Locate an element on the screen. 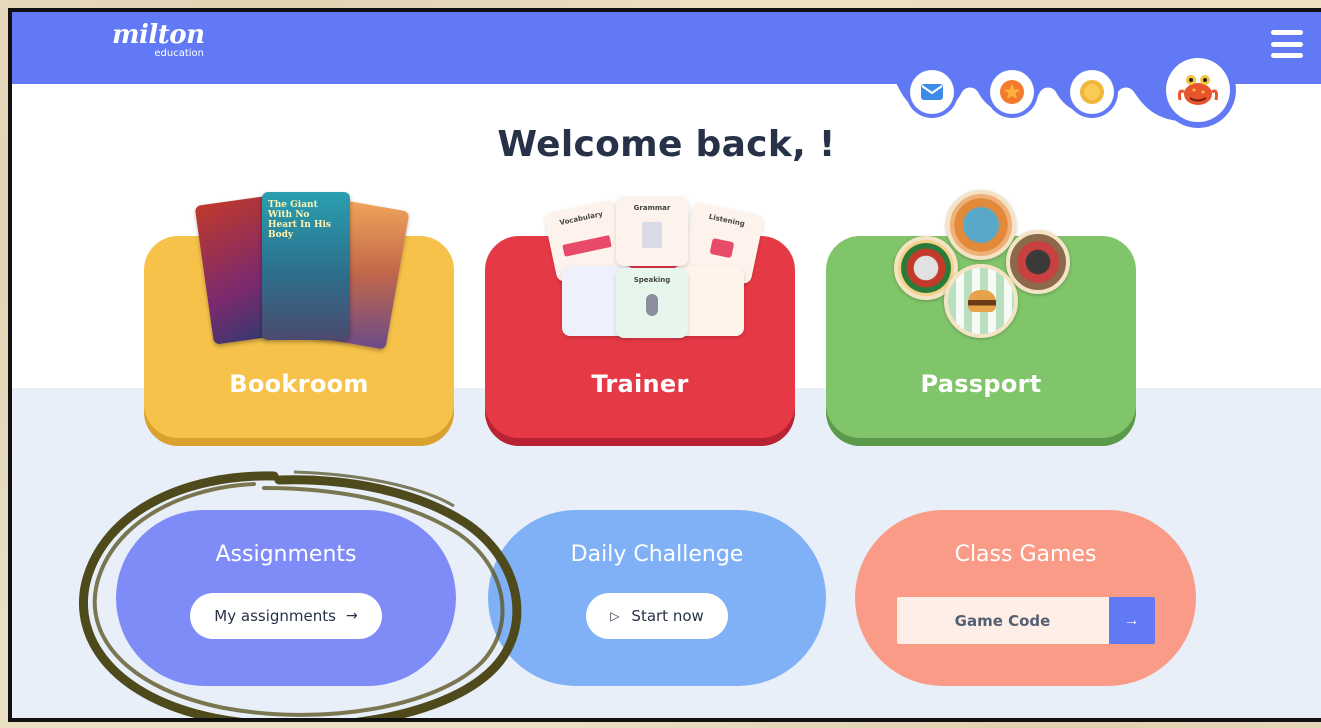 Image resolution: width=1321 pixels, height=728 pixels. listening-label: Listening is located at coordinates (727, 220).